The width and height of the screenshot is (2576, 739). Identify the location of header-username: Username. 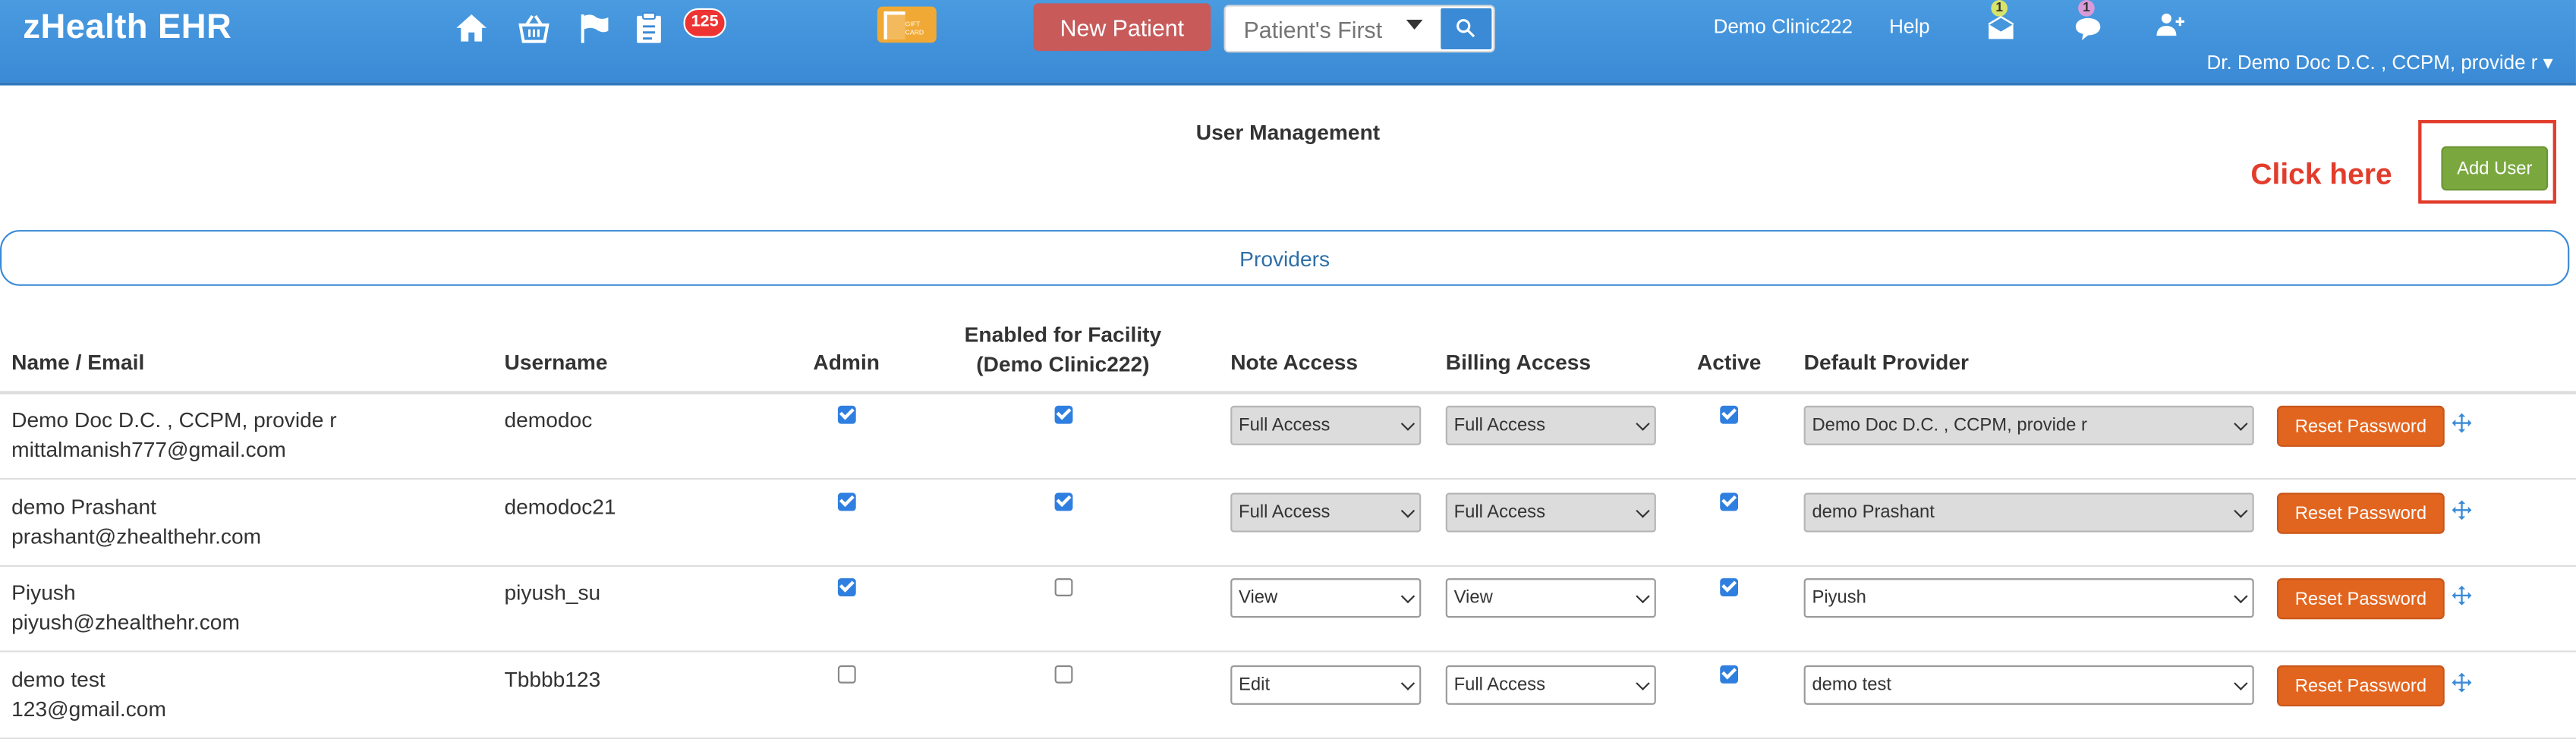
(556, 362).